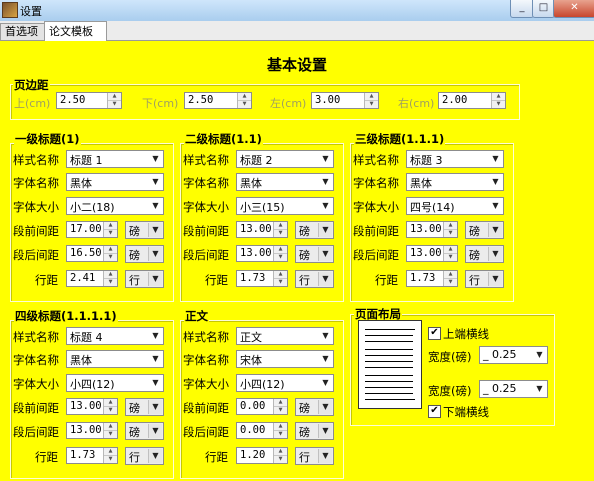 The width and height of the screenshot is (594, 481). I want to click on style-dropdown: 标题 3 ▼, so click(455, 159).